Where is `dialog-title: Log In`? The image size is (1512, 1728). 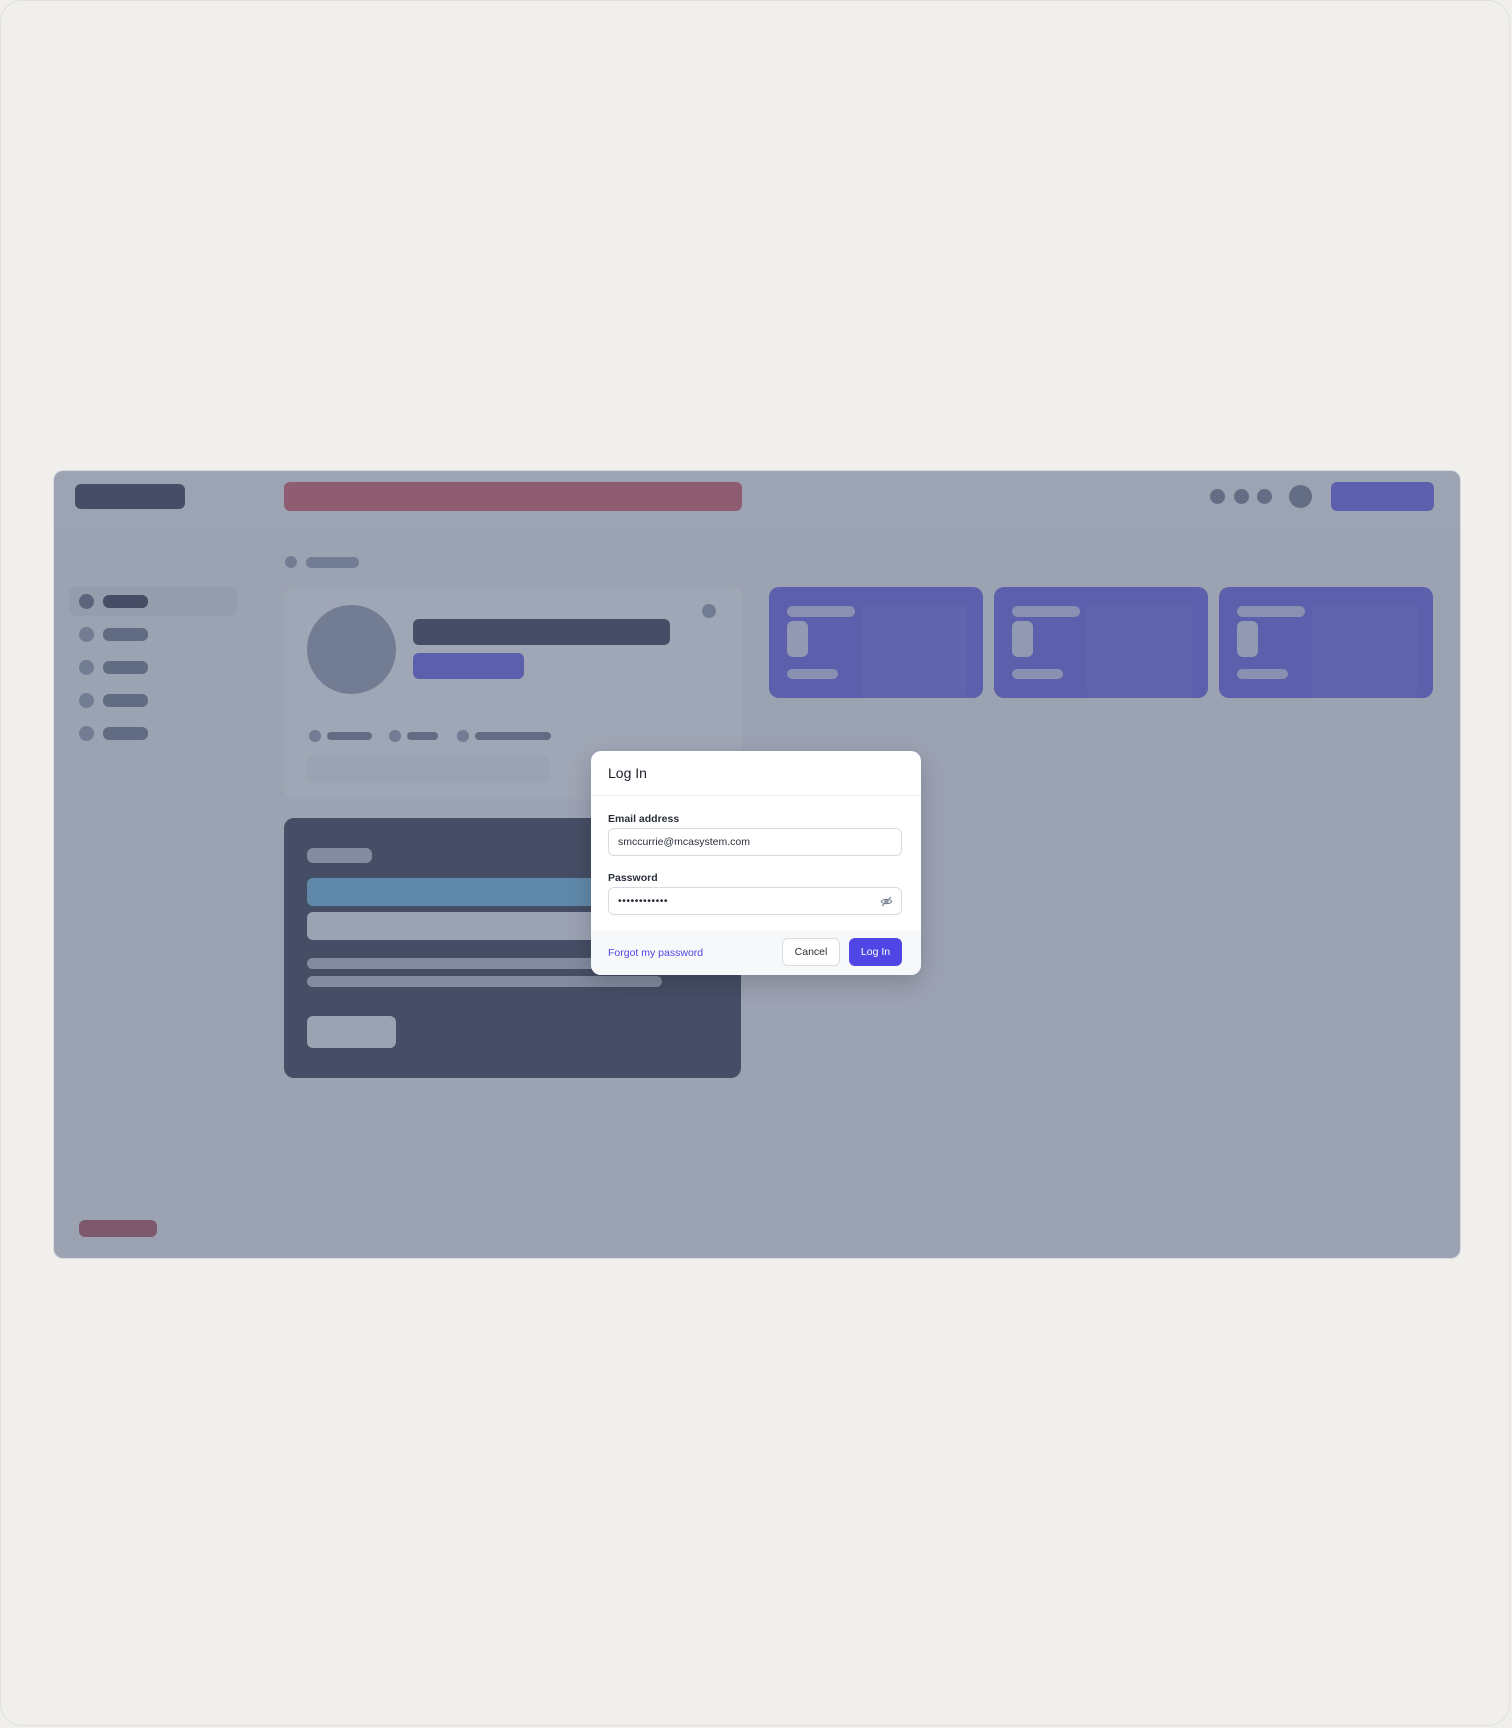
dialog-title: Log In is located at coordinates (627, 773).